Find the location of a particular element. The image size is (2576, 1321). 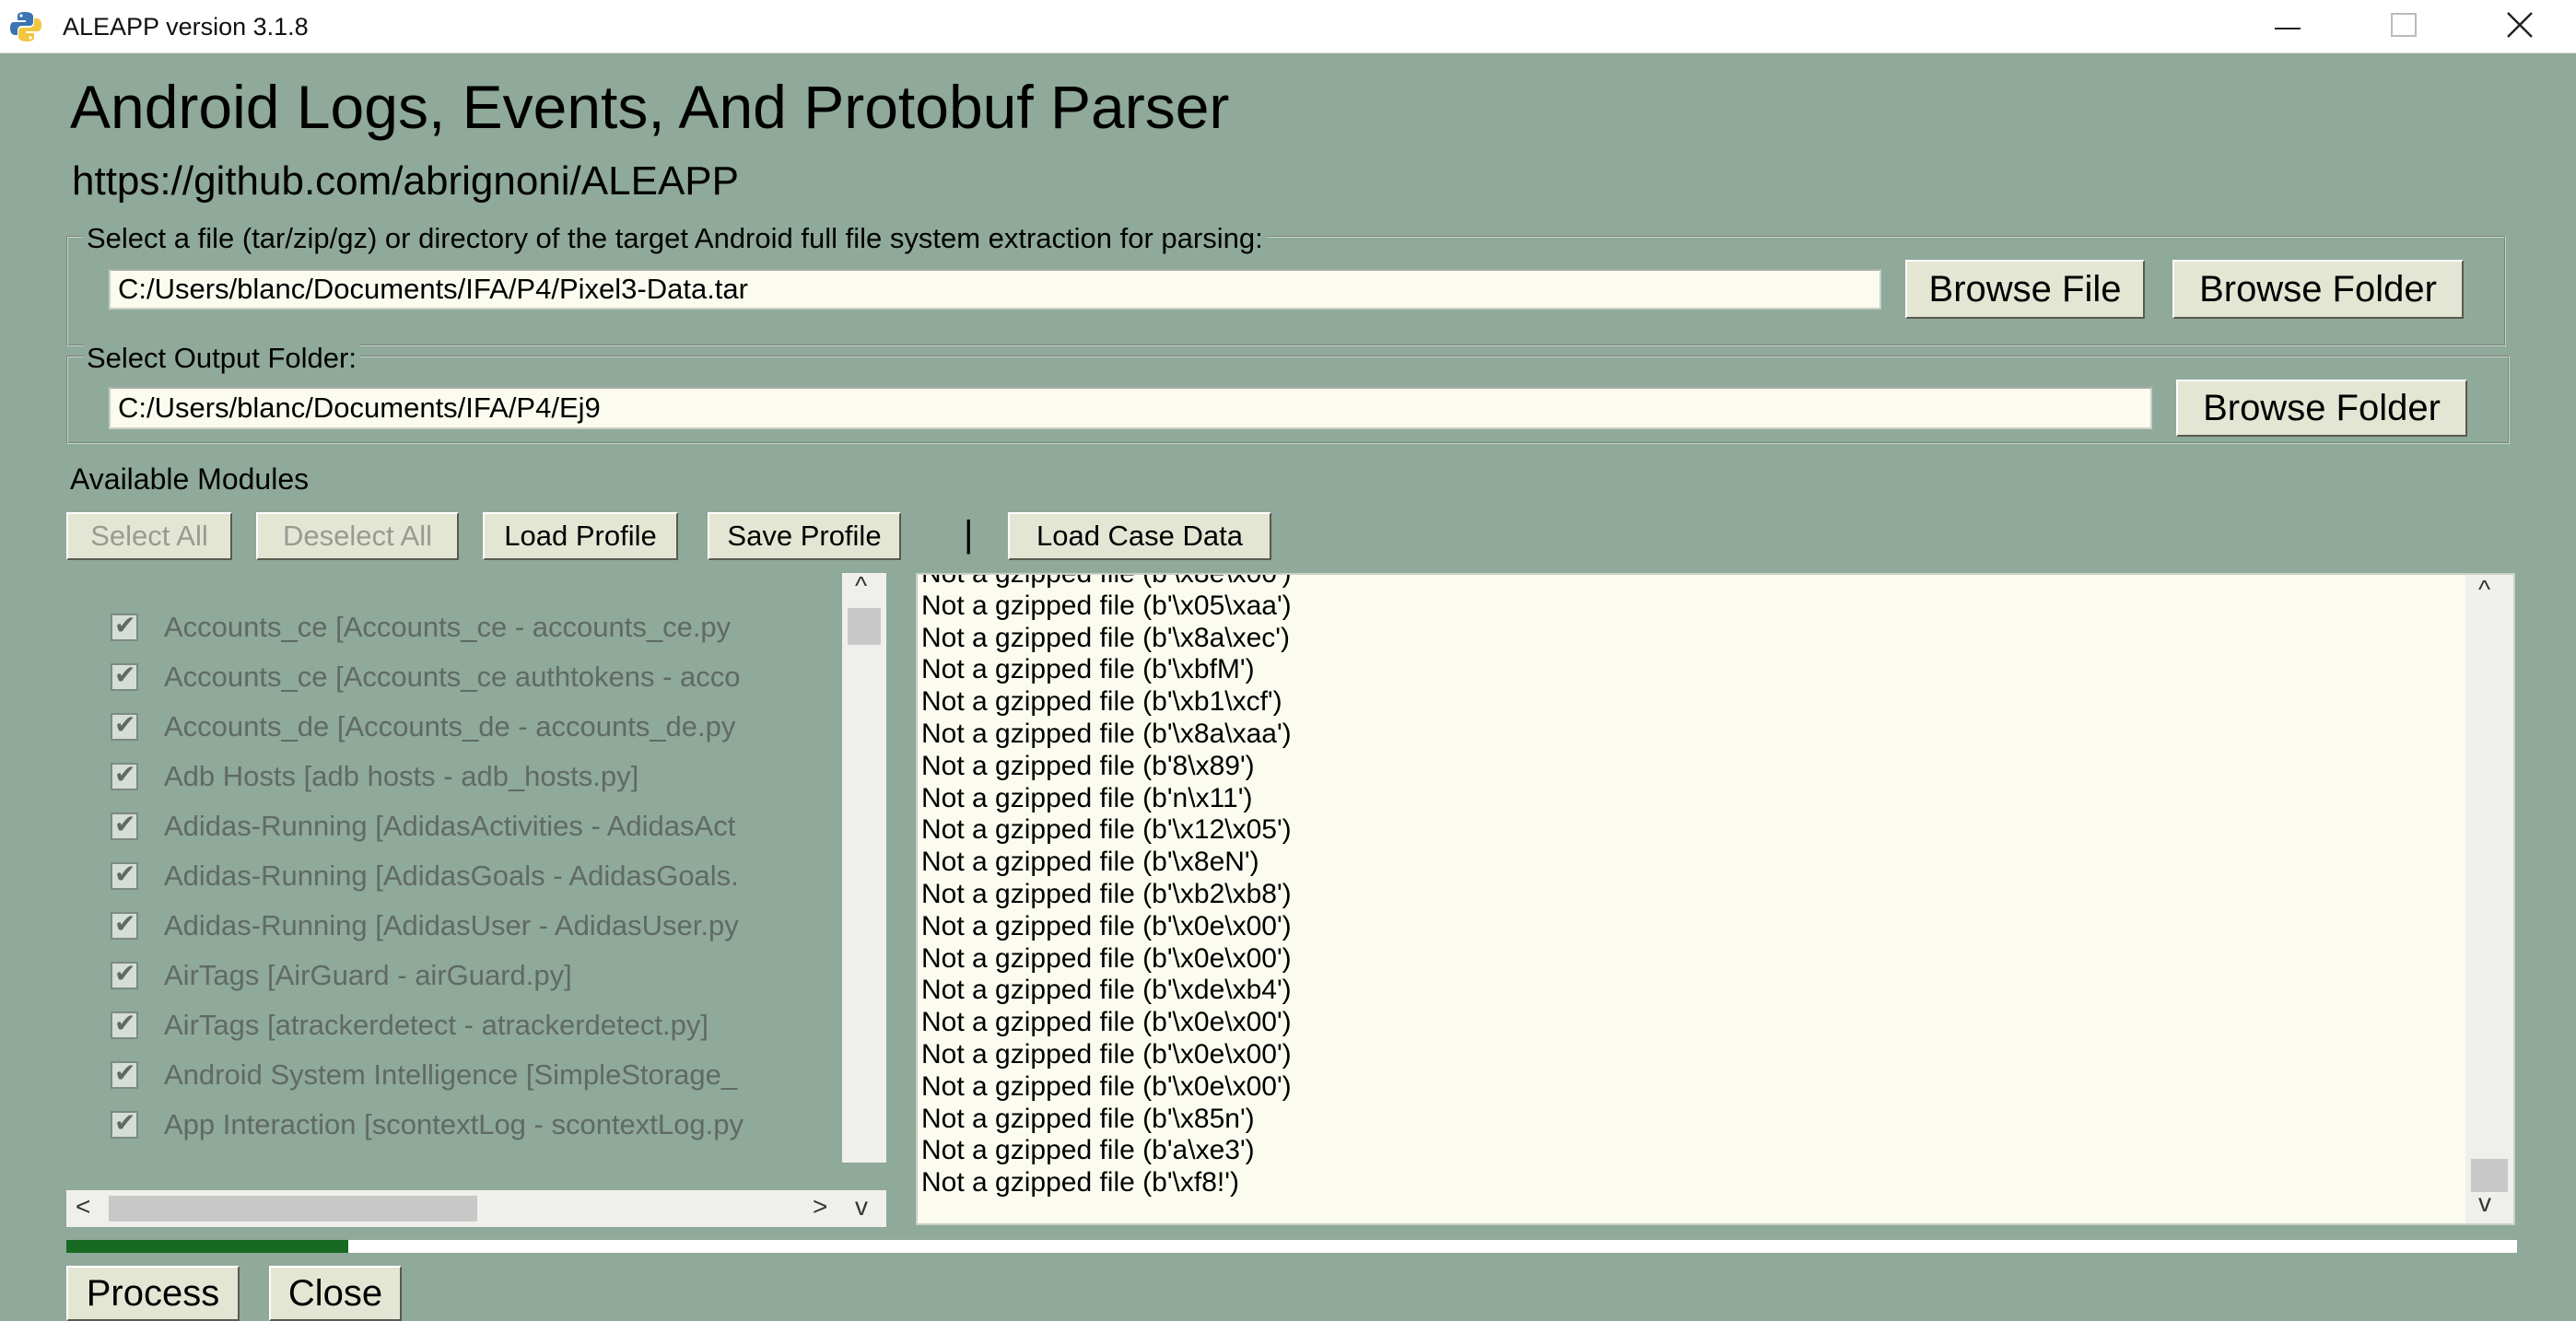

close-icon is located at coordinates (2520, 27).